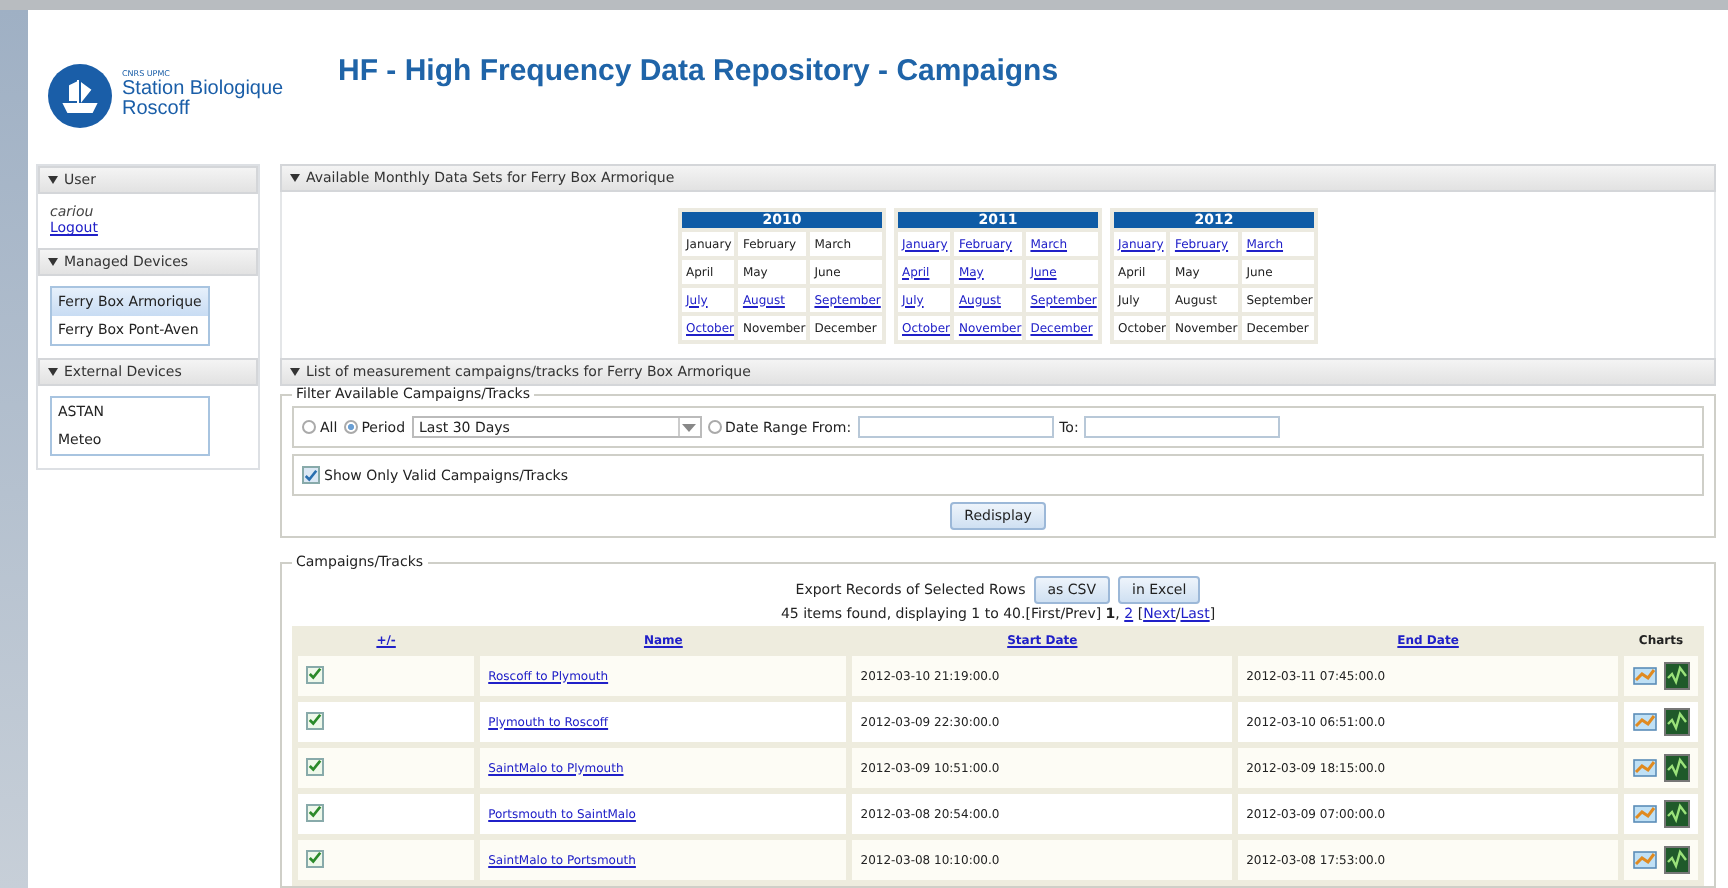  Describe the element at coordinates (80, 96) in the screenshot. I see `ship-logo-icon` at that location.